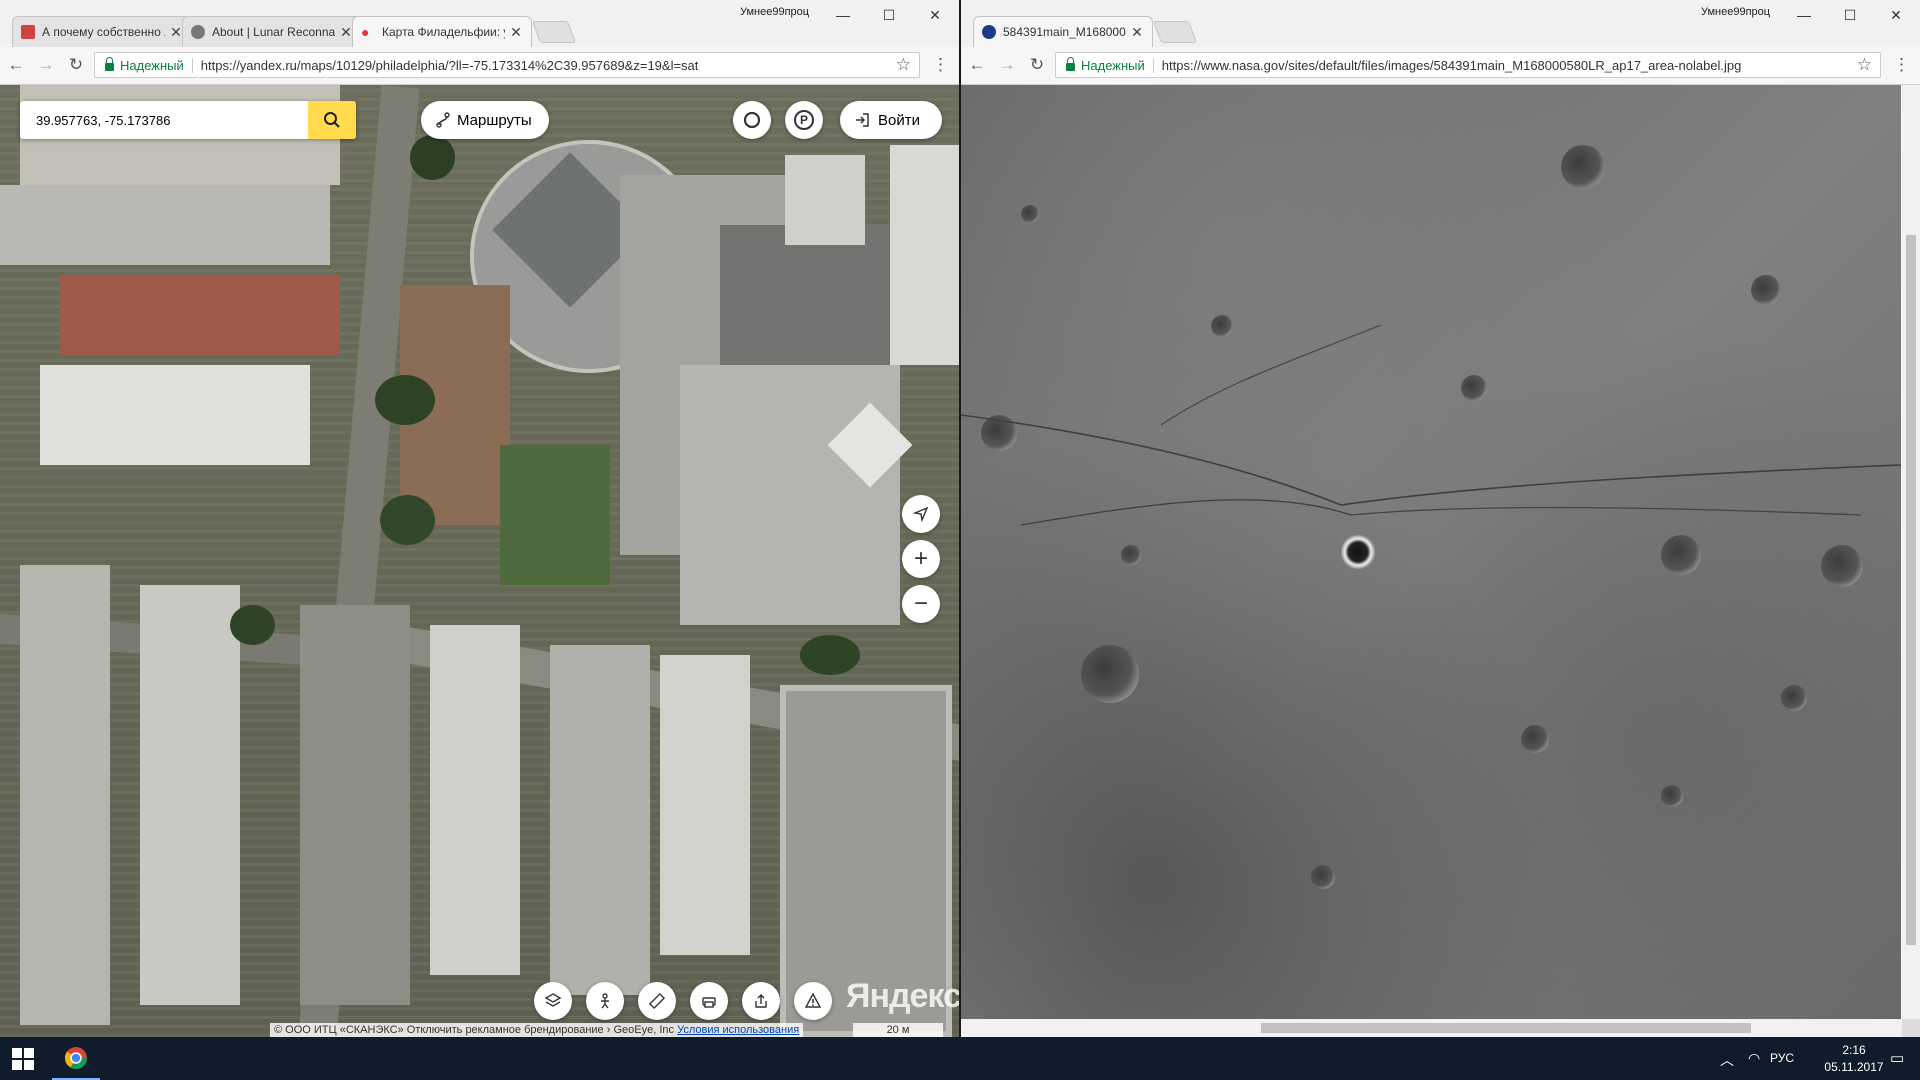  What do you see at coordinates (605, 1001) in the screenshot?
I see `panorama-button` at bounding box center [605, 1001].